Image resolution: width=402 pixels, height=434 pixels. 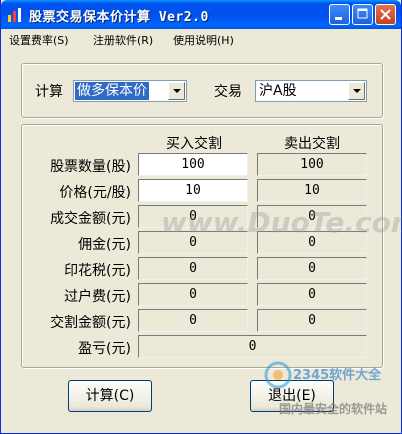 I want to click on trade-type-select: 沪A股, so click(x=311, y=91).